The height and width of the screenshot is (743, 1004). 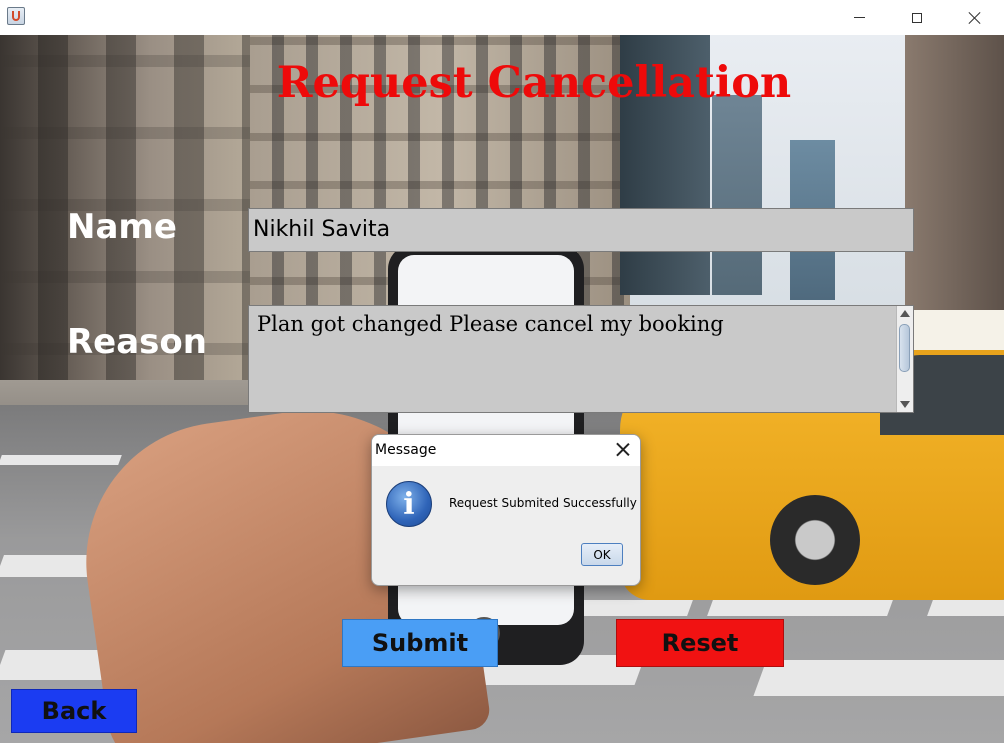 I want to click on background-taxi-sign, so click(x=954, y=330).